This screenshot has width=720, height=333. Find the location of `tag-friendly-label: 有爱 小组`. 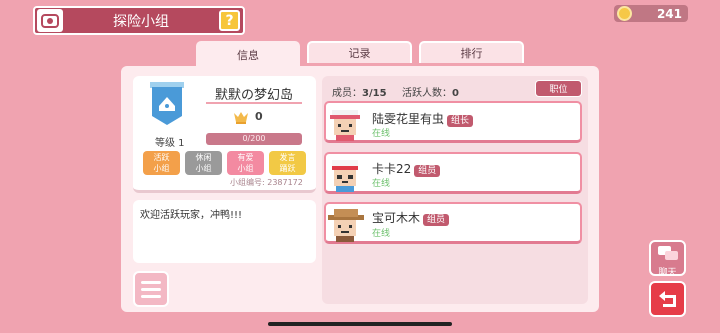

tag-friendly-label: 有爱 小组 is located at coordinates (245, 163).